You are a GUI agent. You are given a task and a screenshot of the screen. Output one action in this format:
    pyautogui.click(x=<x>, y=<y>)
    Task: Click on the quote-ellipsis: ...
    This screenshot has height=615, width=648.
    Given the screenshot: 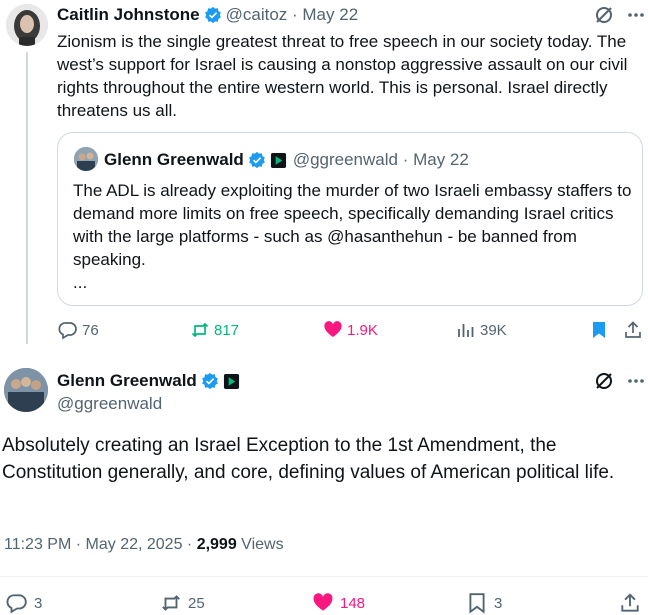 What is the action you would take?
    pyautogui.click(x=80, y=282)
    